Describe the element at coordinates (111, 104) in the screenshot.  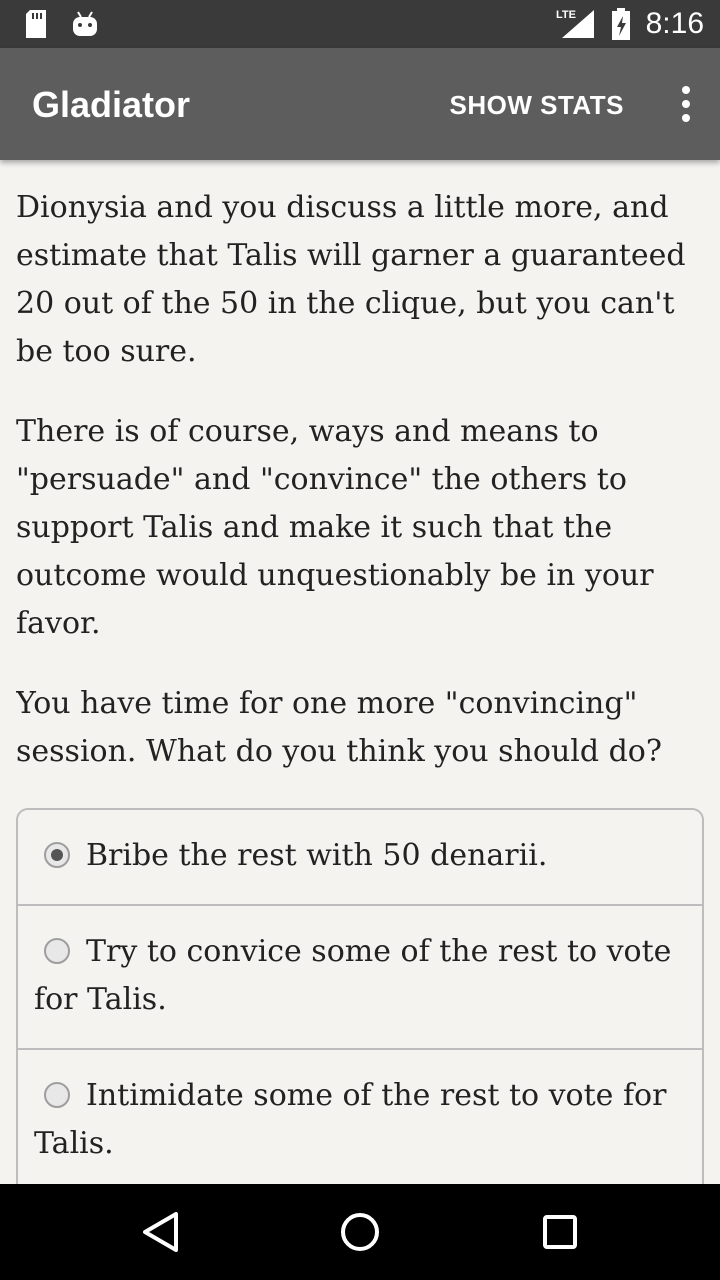
I see `app-title: Gladiator` at that location.